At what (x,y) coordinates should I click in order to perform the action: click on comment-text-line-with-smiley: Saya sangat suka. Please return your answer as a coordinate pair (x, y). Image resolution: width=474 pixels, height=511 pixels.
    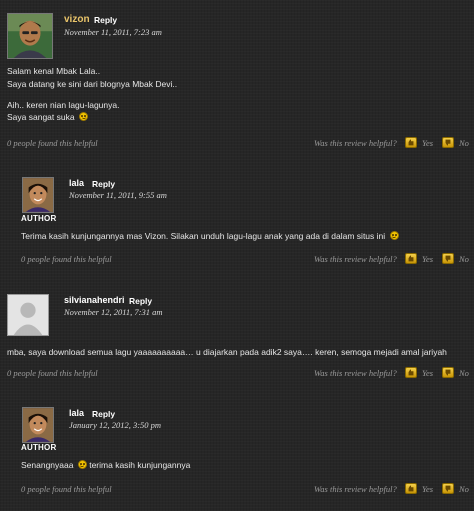
    Looking at the image, I should click on (47, 117).